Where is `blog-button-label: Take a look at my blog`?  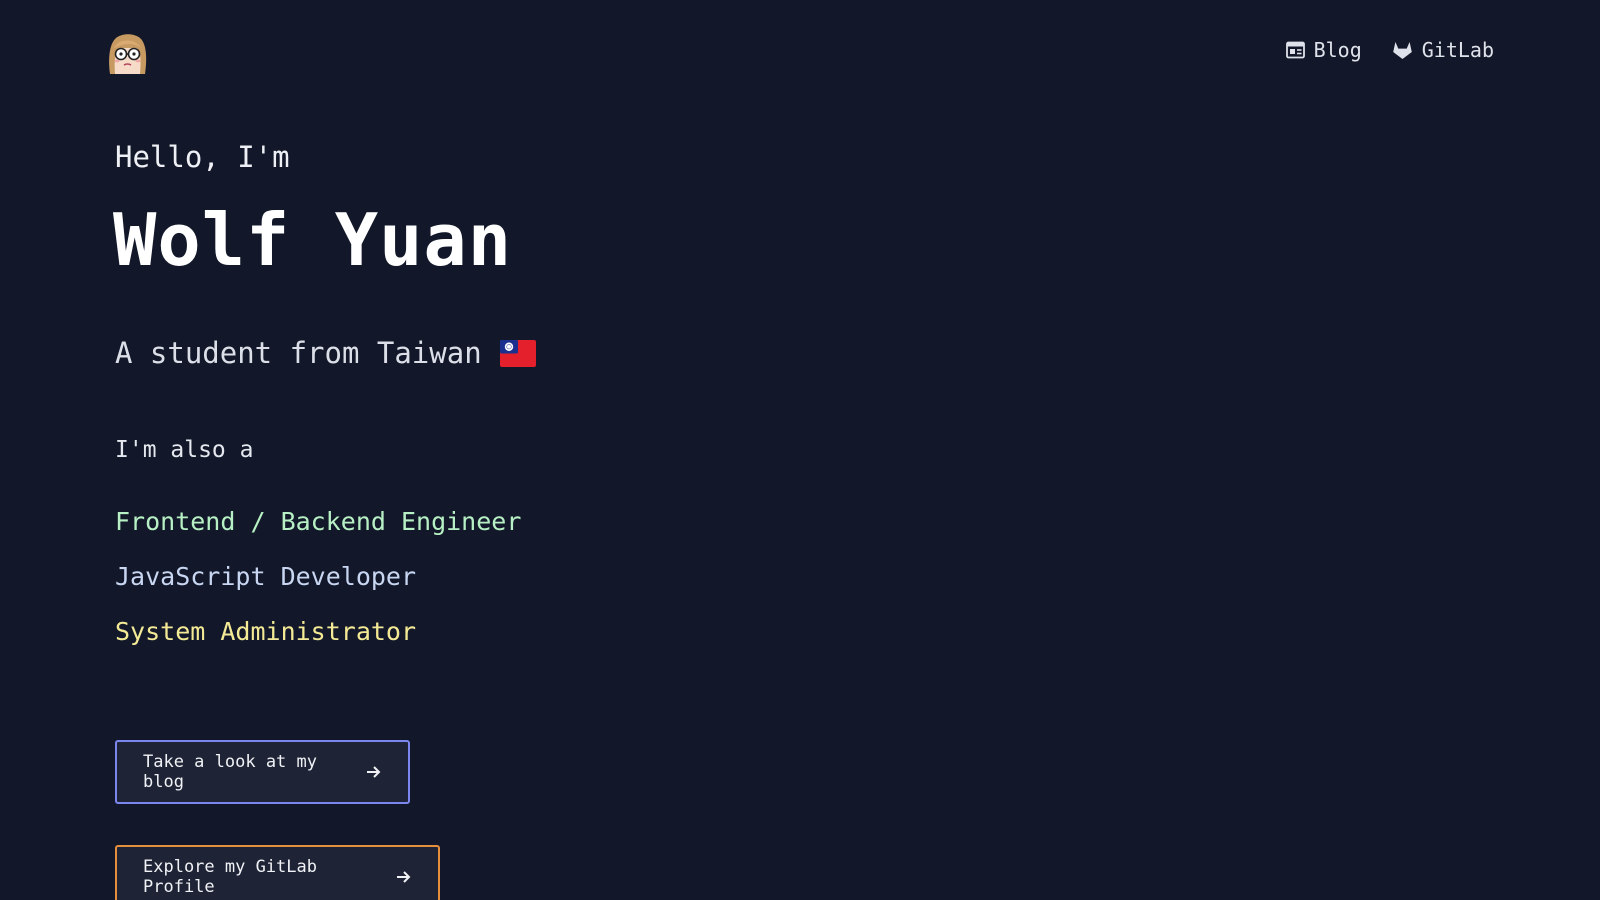 blog-button-label: Take a look at my blog is located at coordinates (230, 772).